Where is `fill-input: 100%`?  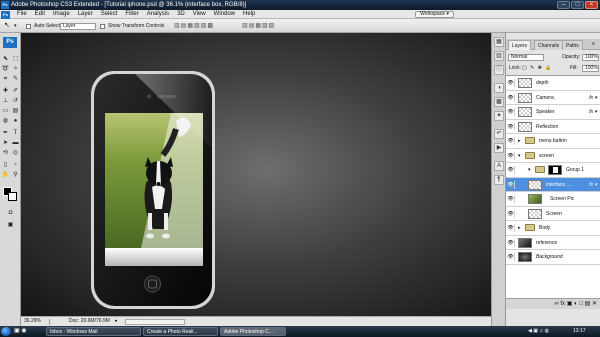
fill-input: 100% is located at coordinates (590, 68).